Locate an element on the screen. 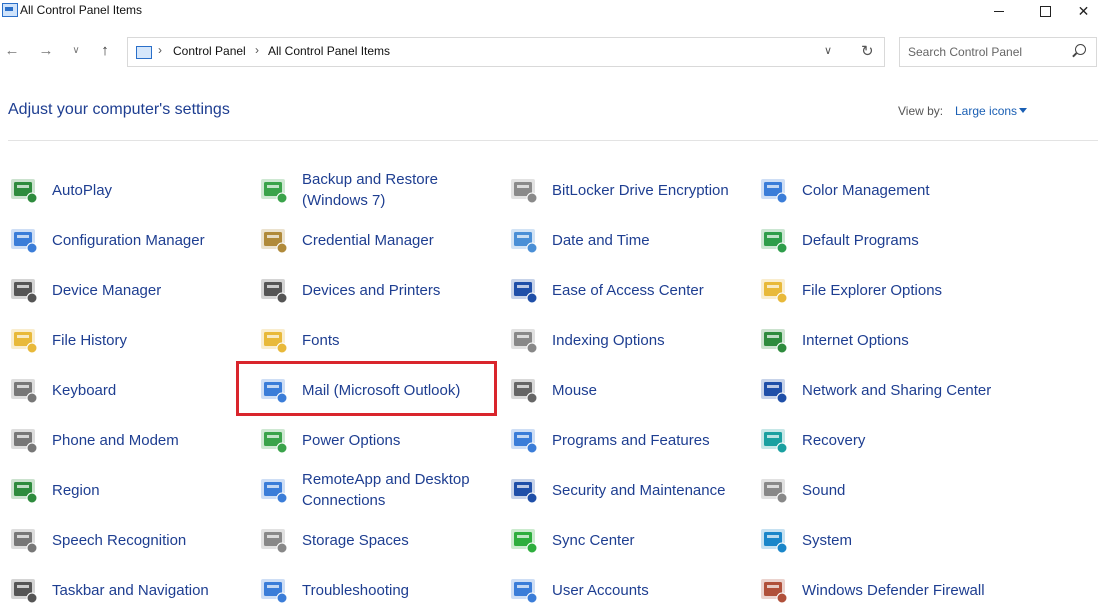 The height and width of the screenshot is (616, 1101). control-panel-item: Internet Options is located at coordinates (878, 340).